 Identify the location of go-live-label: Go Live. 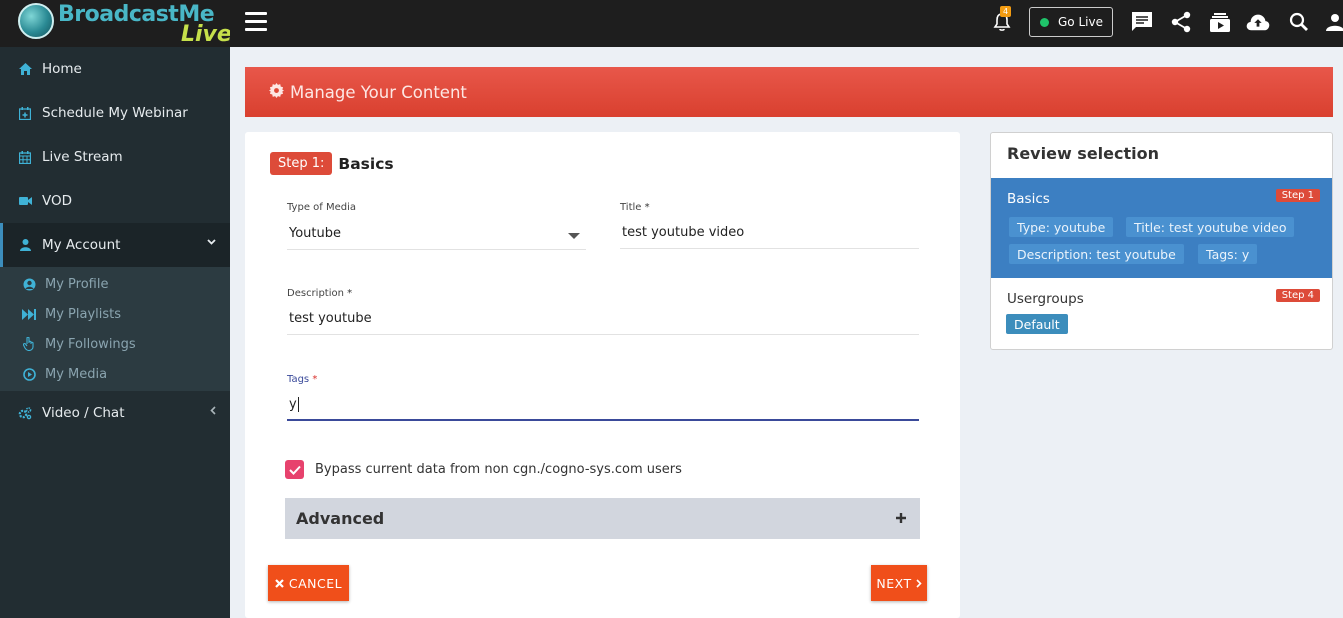
(1080, 22).